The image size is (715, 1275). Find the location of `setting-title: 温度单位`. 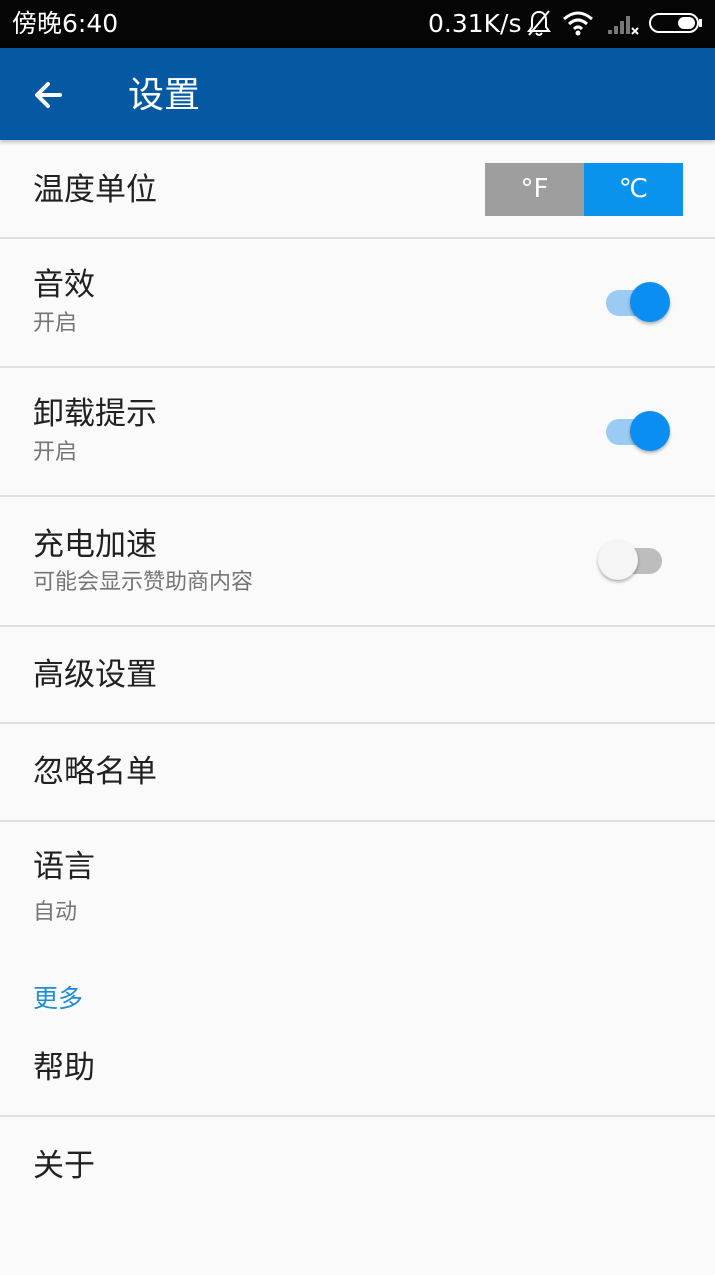

setting-title: 温度单位 is located at coordinates (95, 190).